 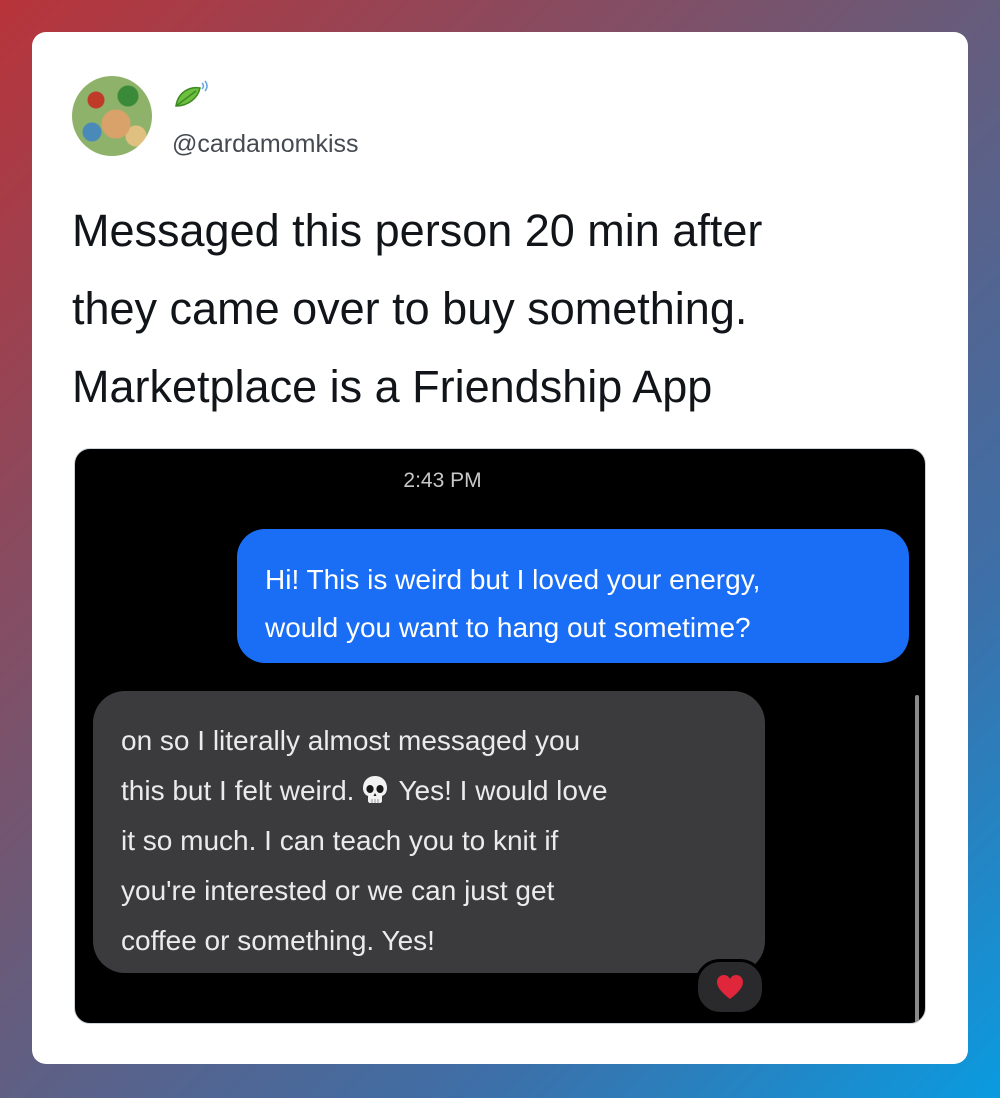 I want to click on message-reaction, so click(x=730, y=987).